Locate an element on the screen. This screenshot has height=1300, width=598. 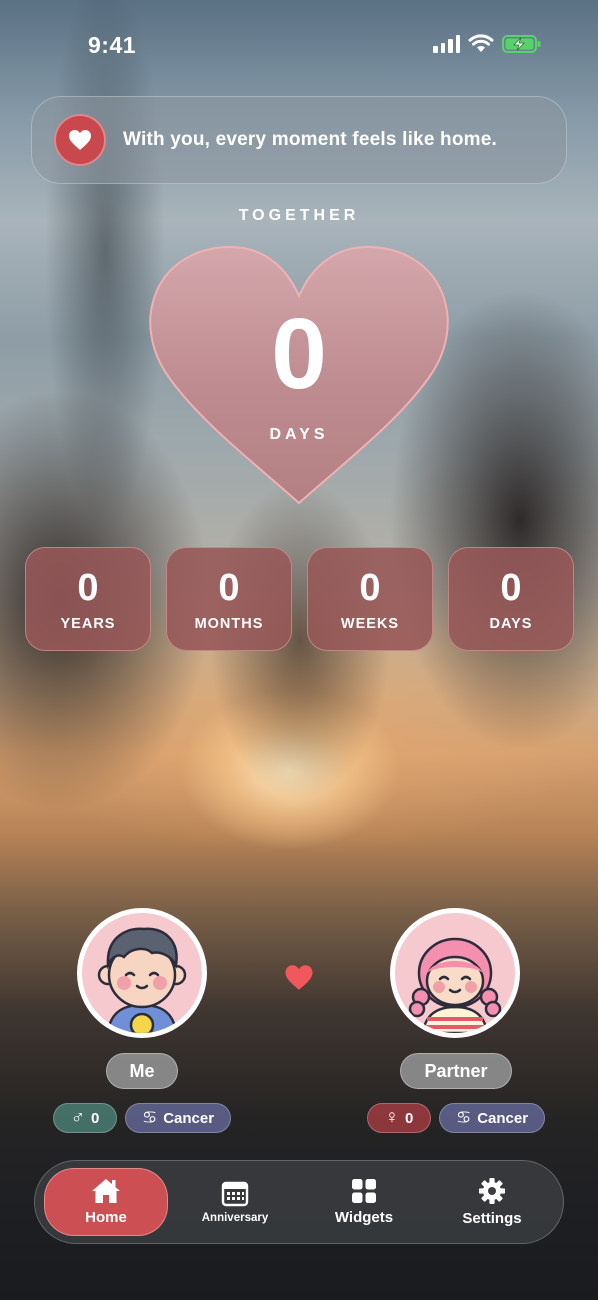
quote-text: With you, every moment feels like home. is located at coordinates (310, 139).